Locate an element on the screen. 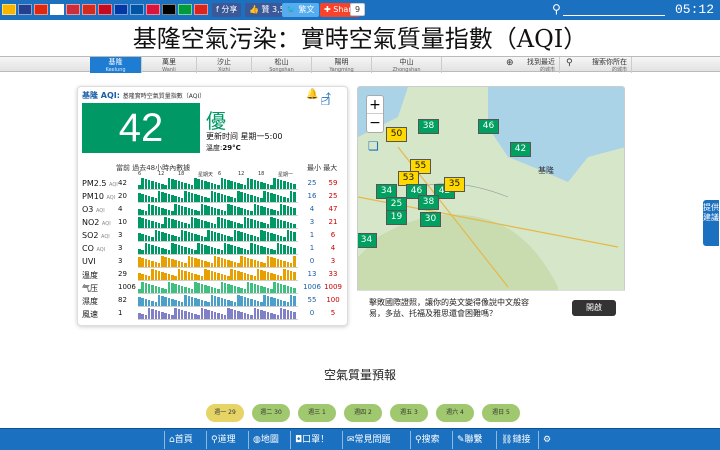 The width and height of the screenshot is (720, 450). nav-item-search-city: ⚲ 搜索你所在 的城市 is located at coordinates (596, 65).